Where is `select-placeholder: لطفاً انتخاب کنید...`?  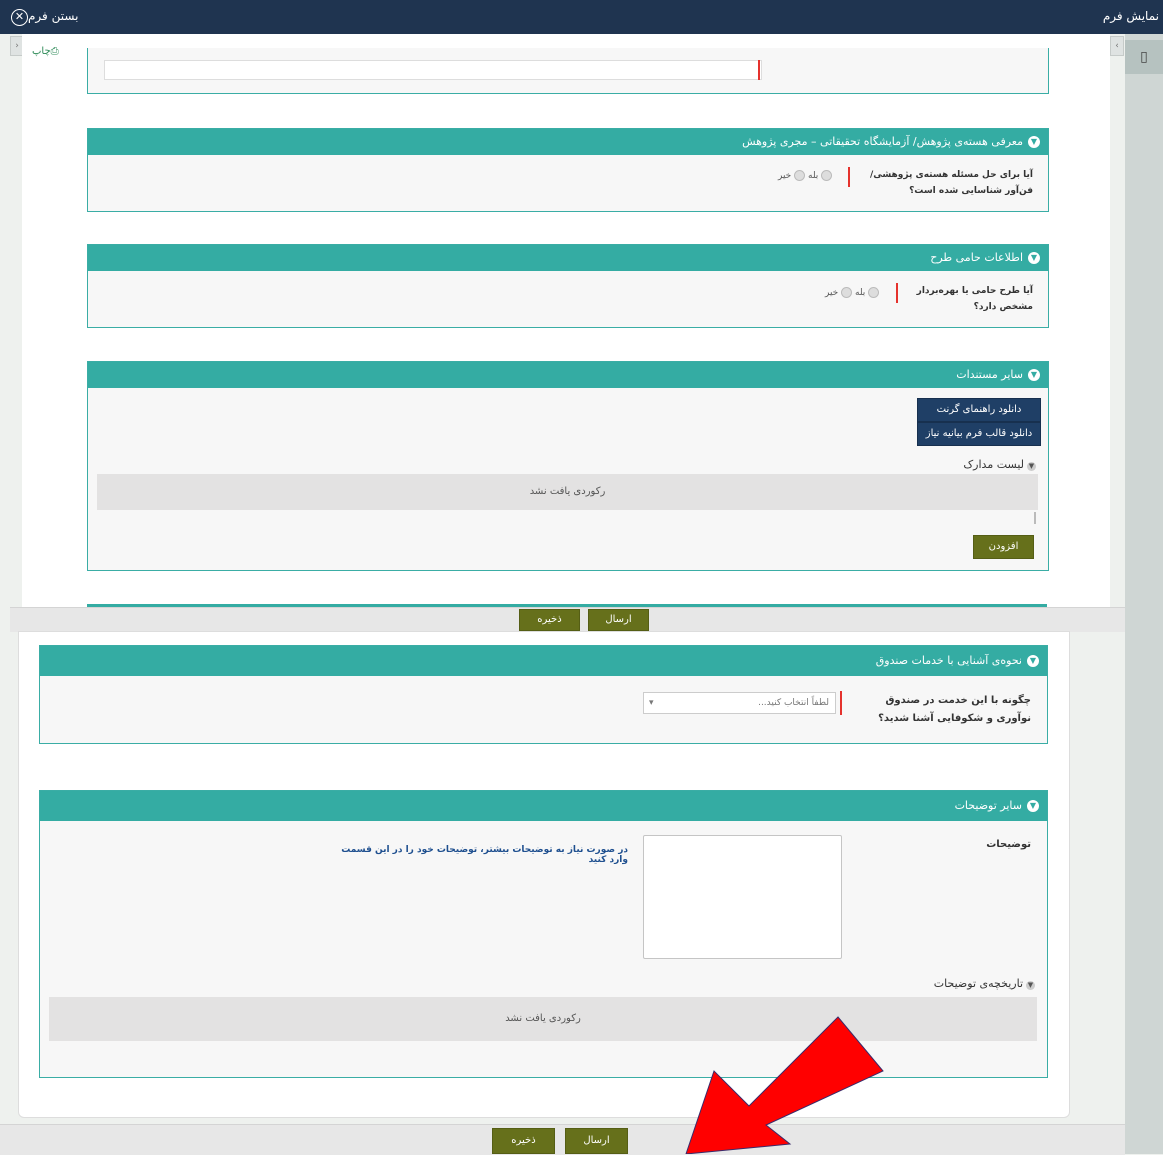 select-placeholder: لطفاً انتخاب کنید... is located at coordinates (793, 703).